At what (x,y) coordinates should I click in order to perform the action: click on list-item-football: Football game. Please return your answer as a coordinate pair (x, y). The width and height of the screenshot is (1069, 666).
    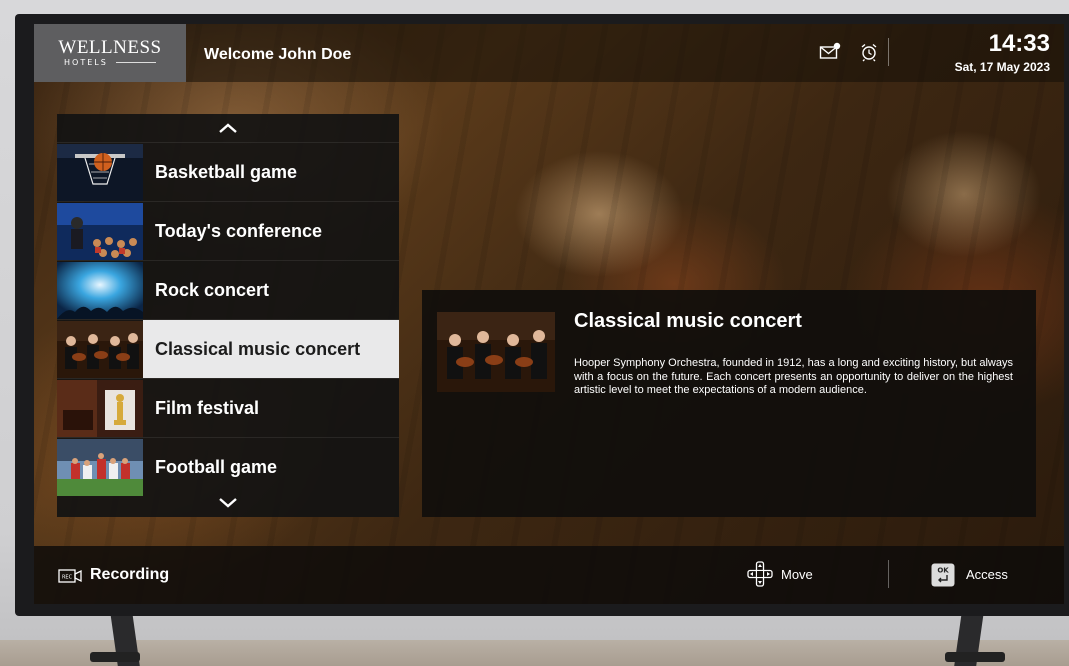
    Looking at the image, I should click on (228, 466).